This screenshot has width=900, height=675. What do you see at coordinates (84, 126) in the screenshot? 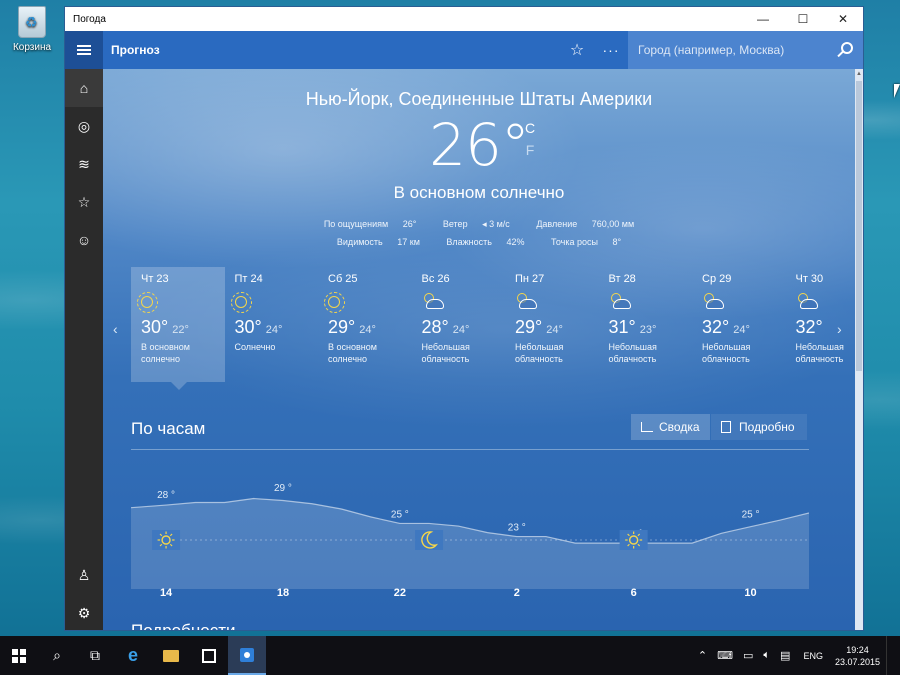
I see `maps-icon: ◎` at bounding box center [84, 126].